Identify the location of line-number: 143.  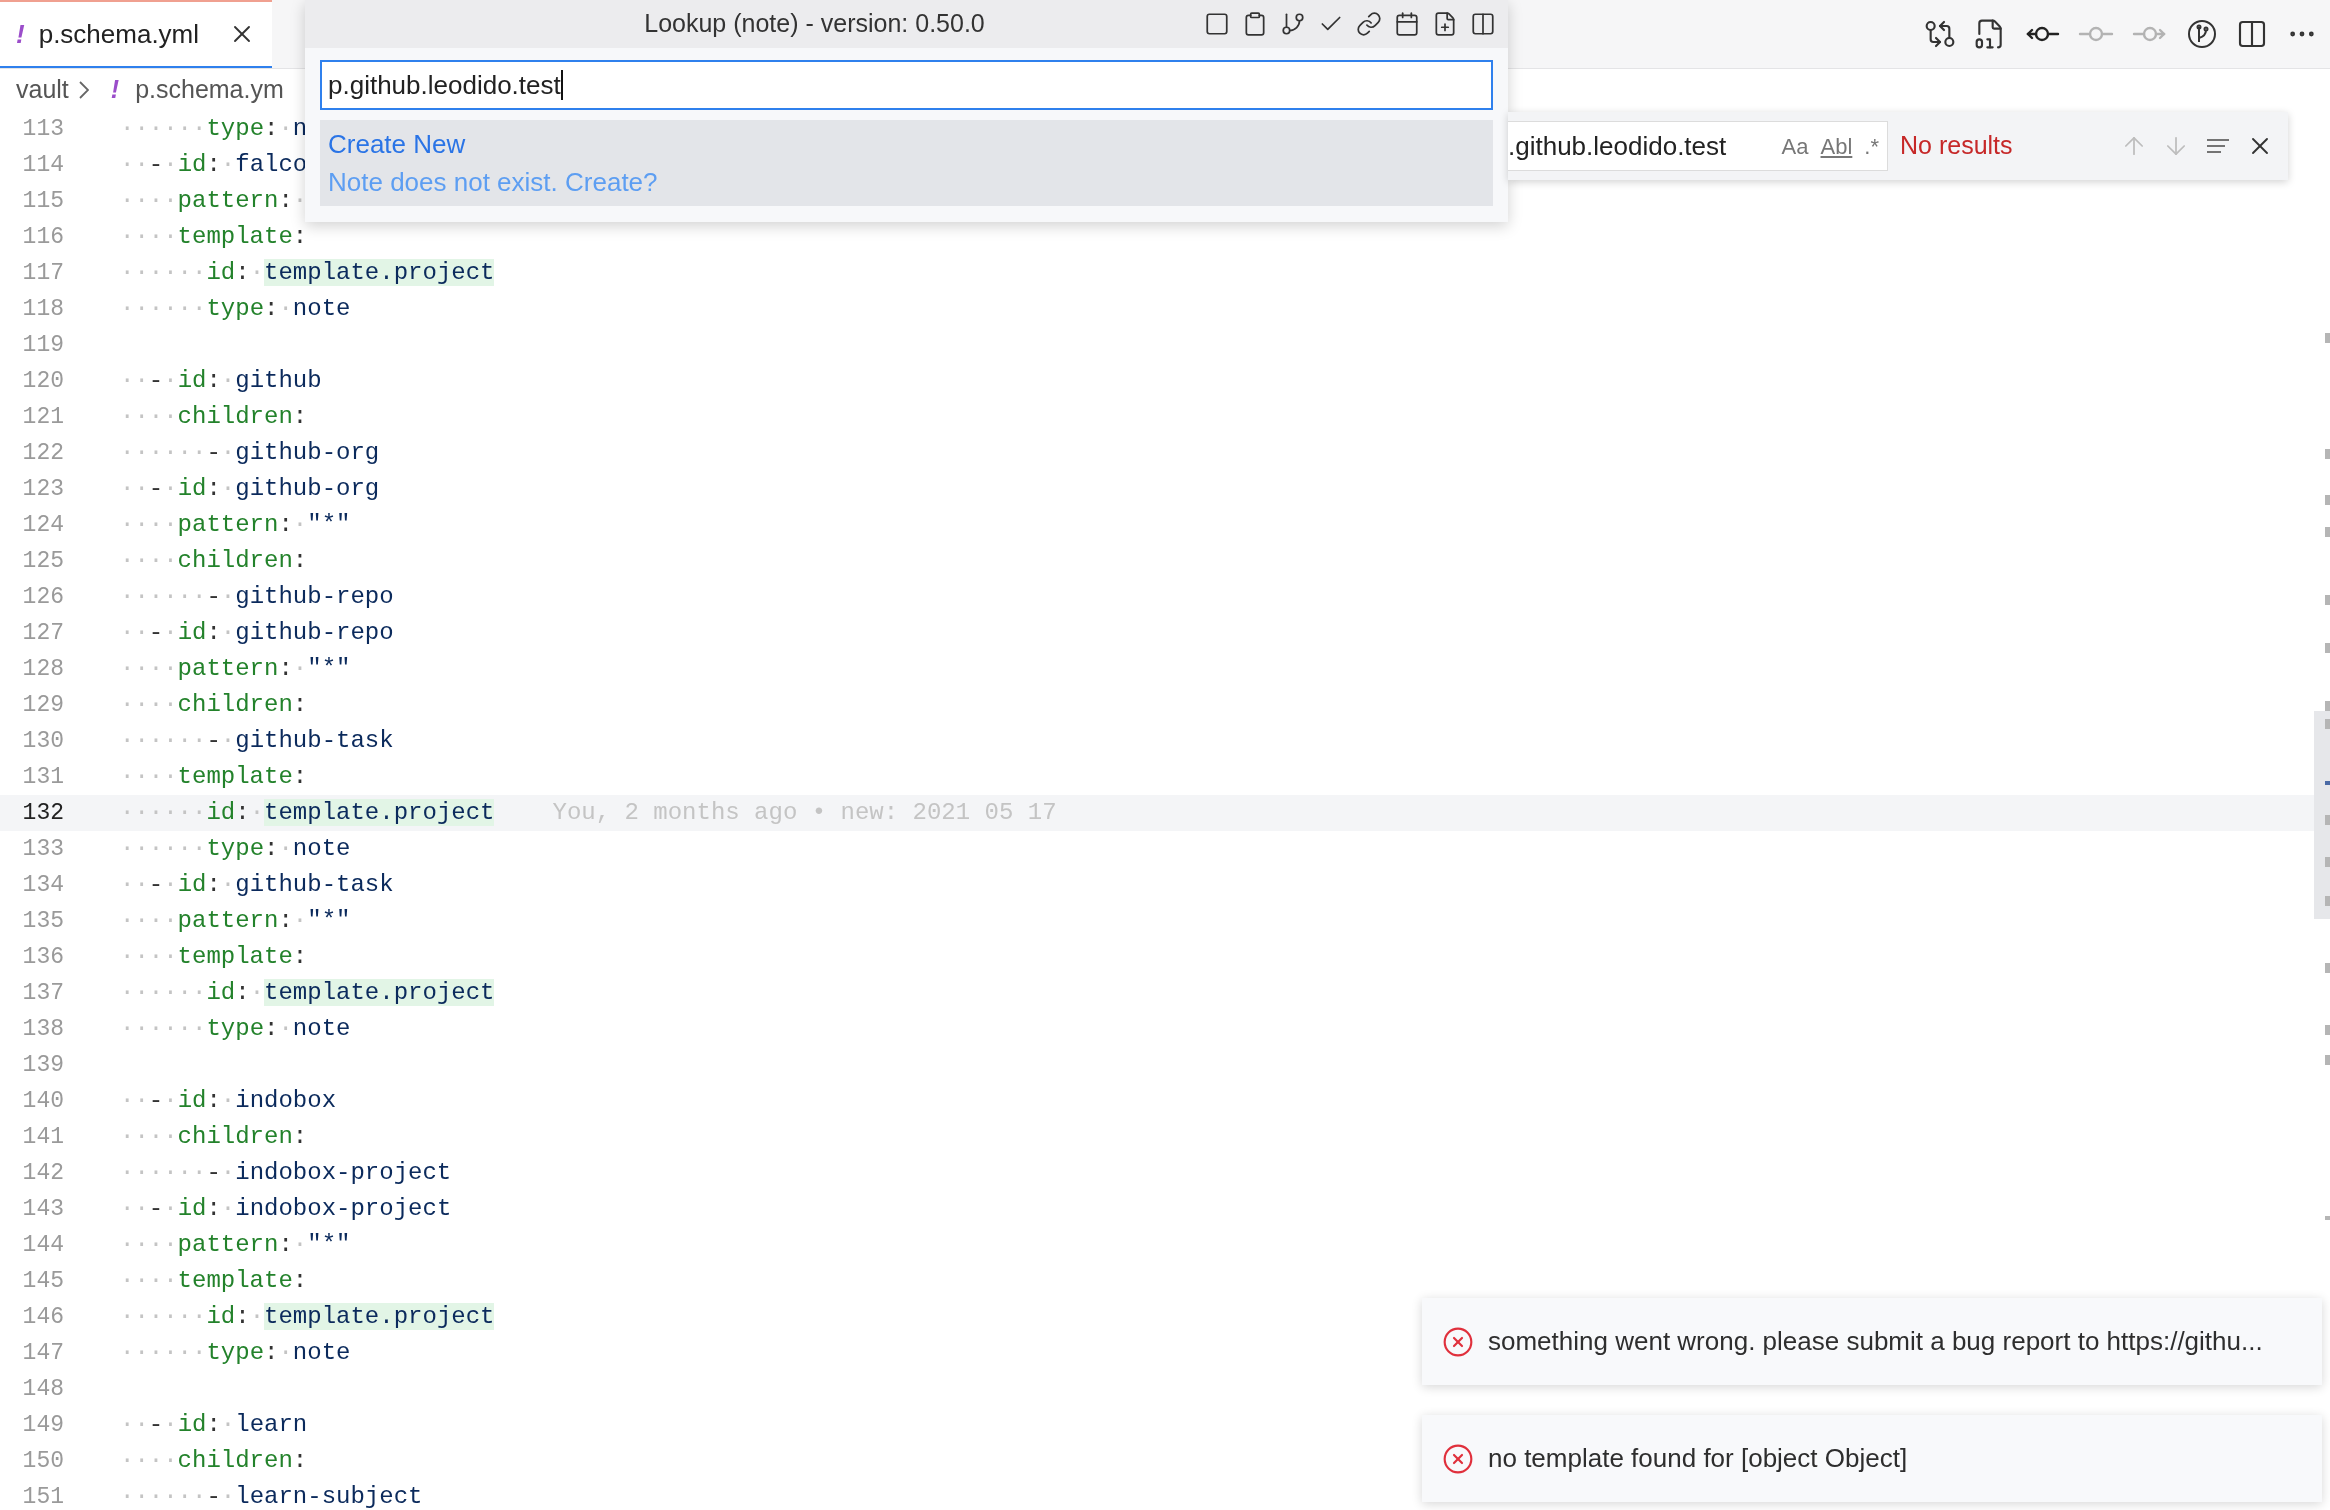
(42, 1209).